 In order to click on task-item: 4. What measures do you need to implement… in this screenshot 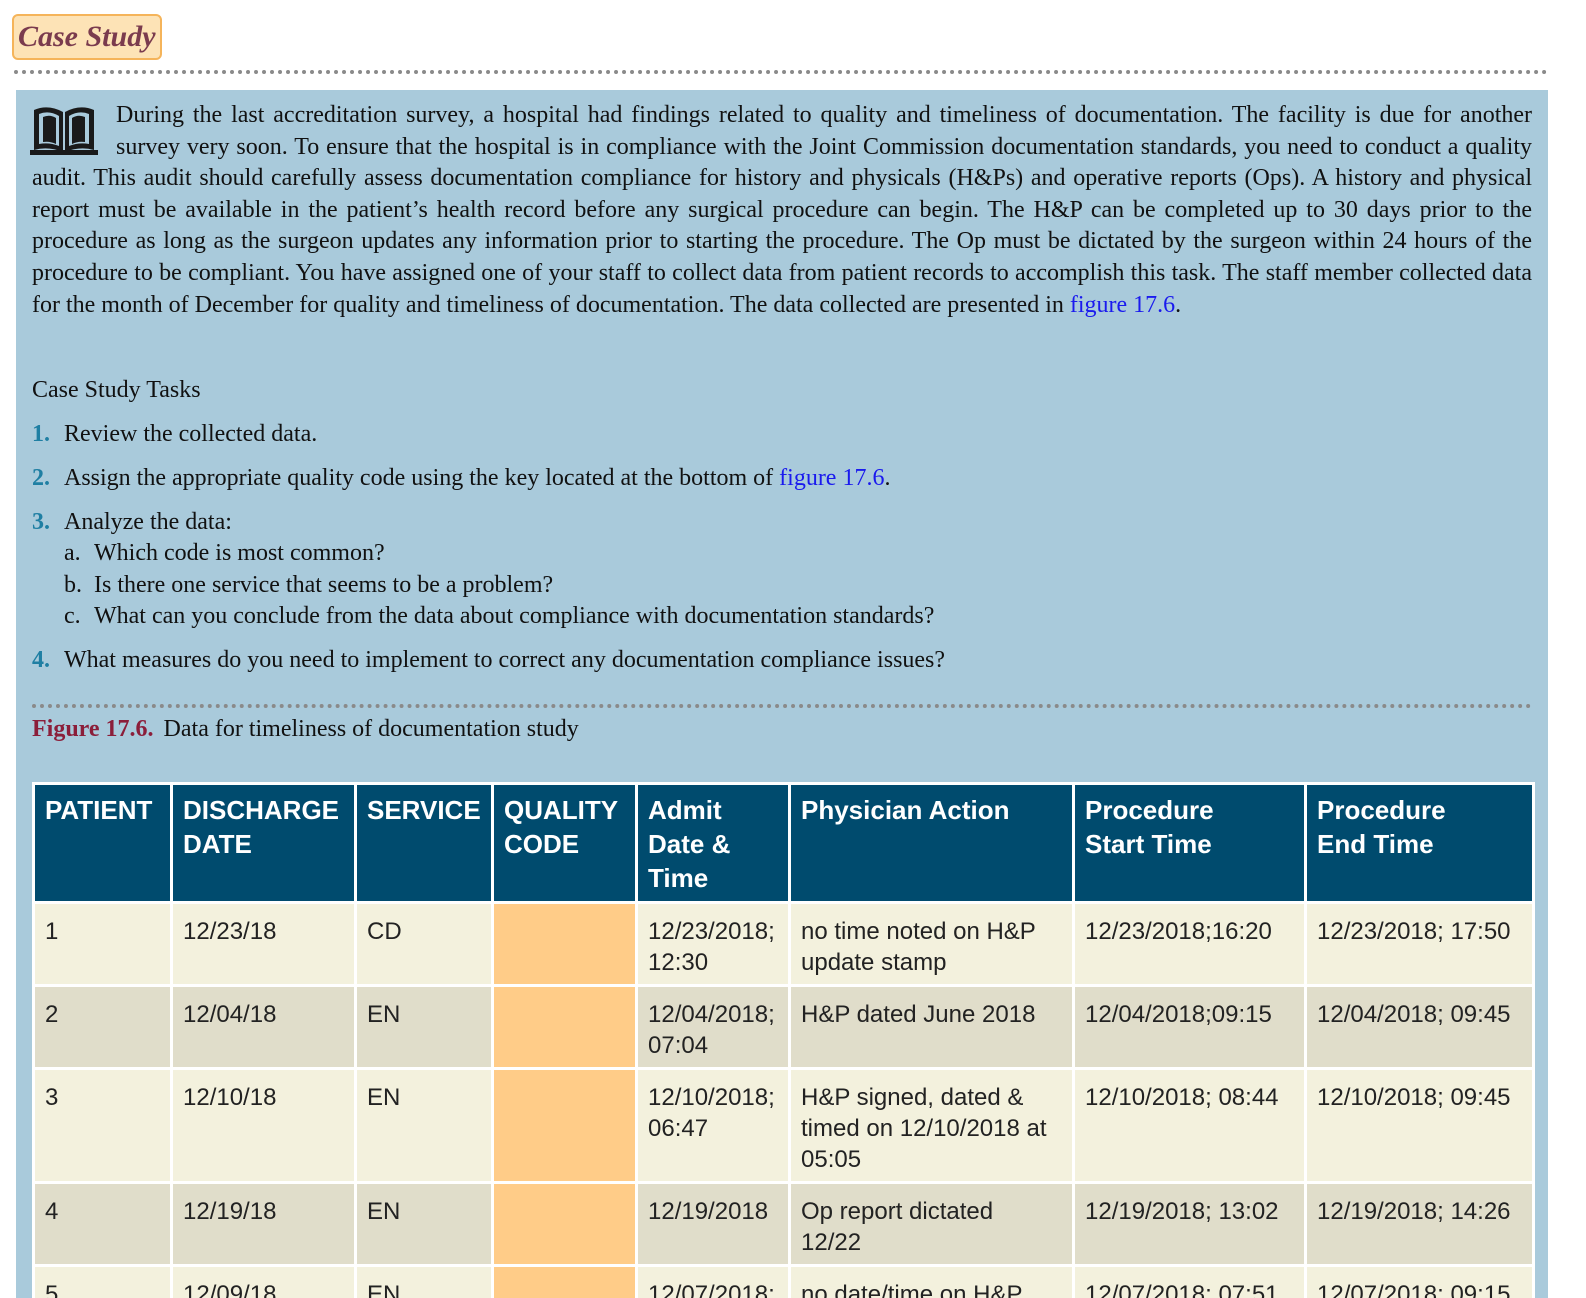, I will do `click(489, 660)`.